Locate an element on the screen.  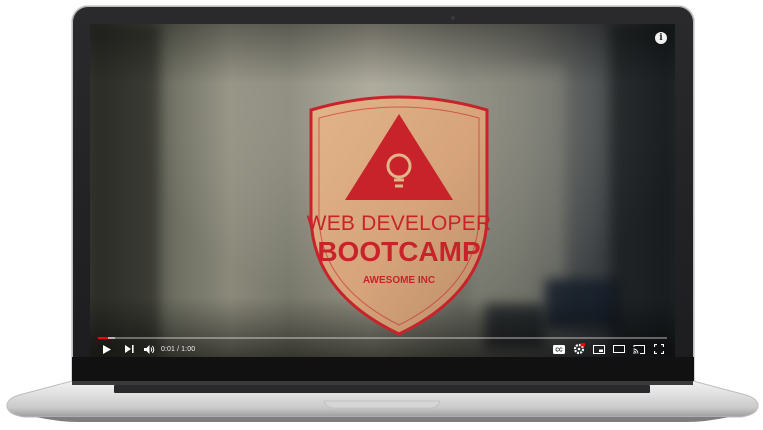
webcam-icon is located at coordinates (453, 18).